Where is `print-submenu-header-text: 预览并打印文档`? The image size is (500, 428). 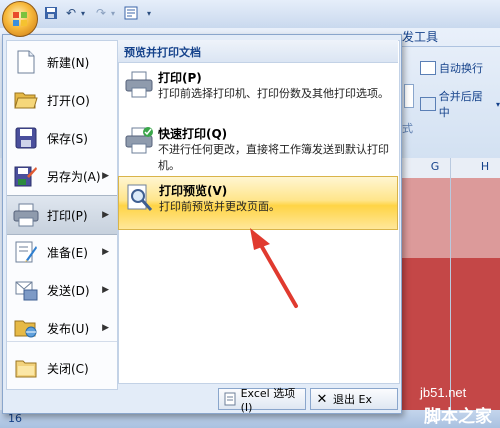
print-submenu-header-text: 预览并打印文档 is located at coordinates (162, 52).